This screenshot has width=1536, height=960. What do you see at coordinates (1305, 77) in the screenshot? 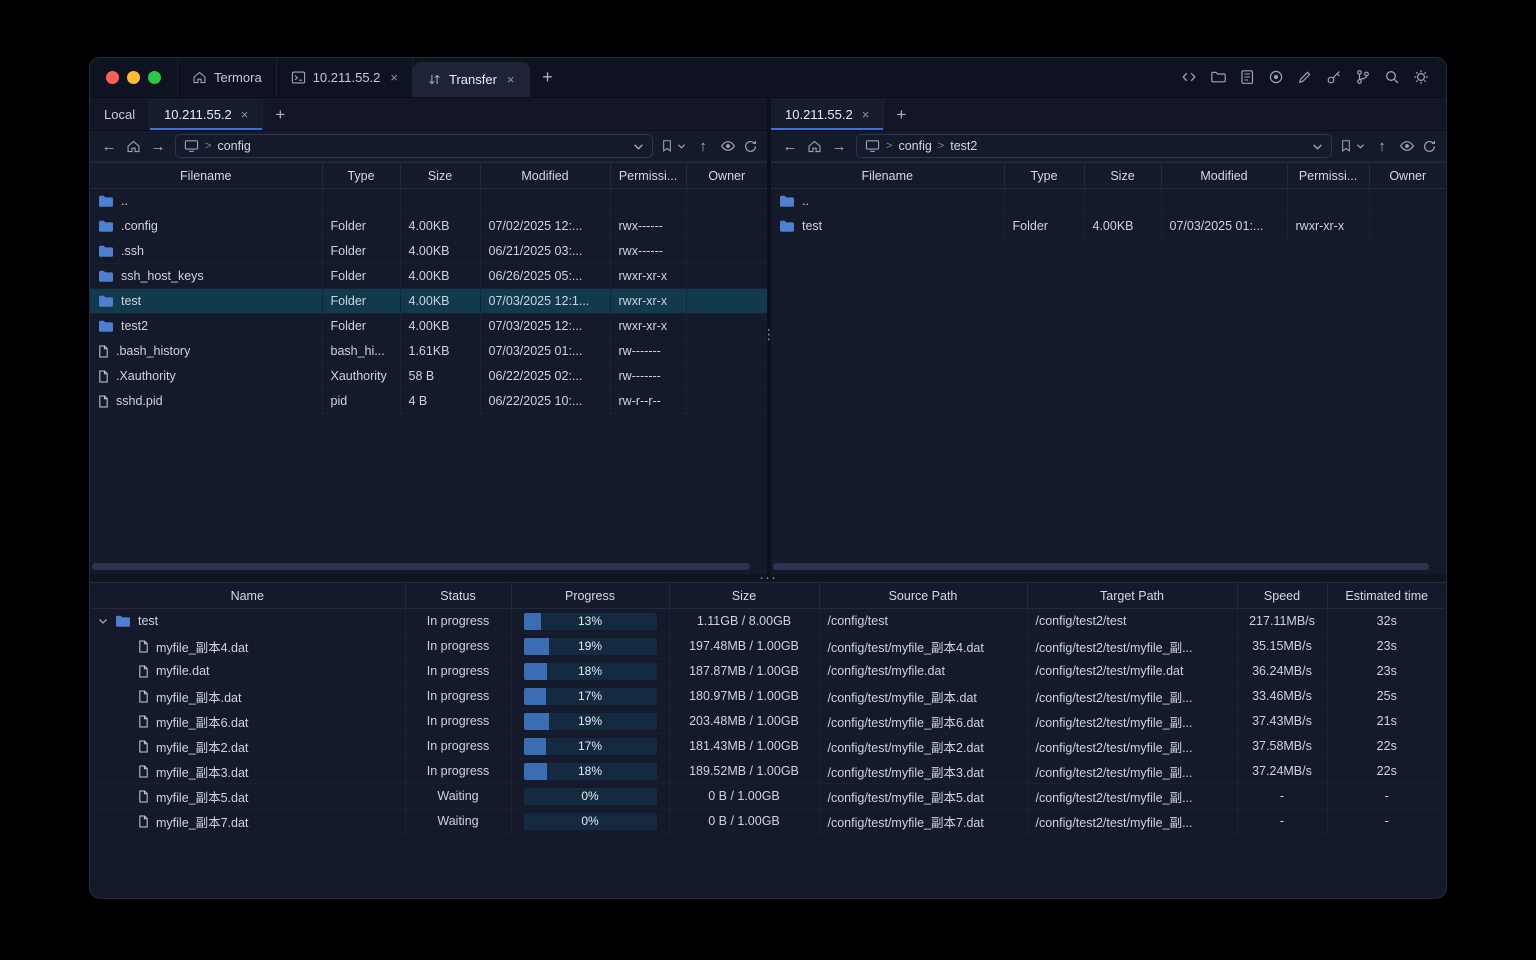
I see `pencil-icon` at bounding box center [1305, 77].